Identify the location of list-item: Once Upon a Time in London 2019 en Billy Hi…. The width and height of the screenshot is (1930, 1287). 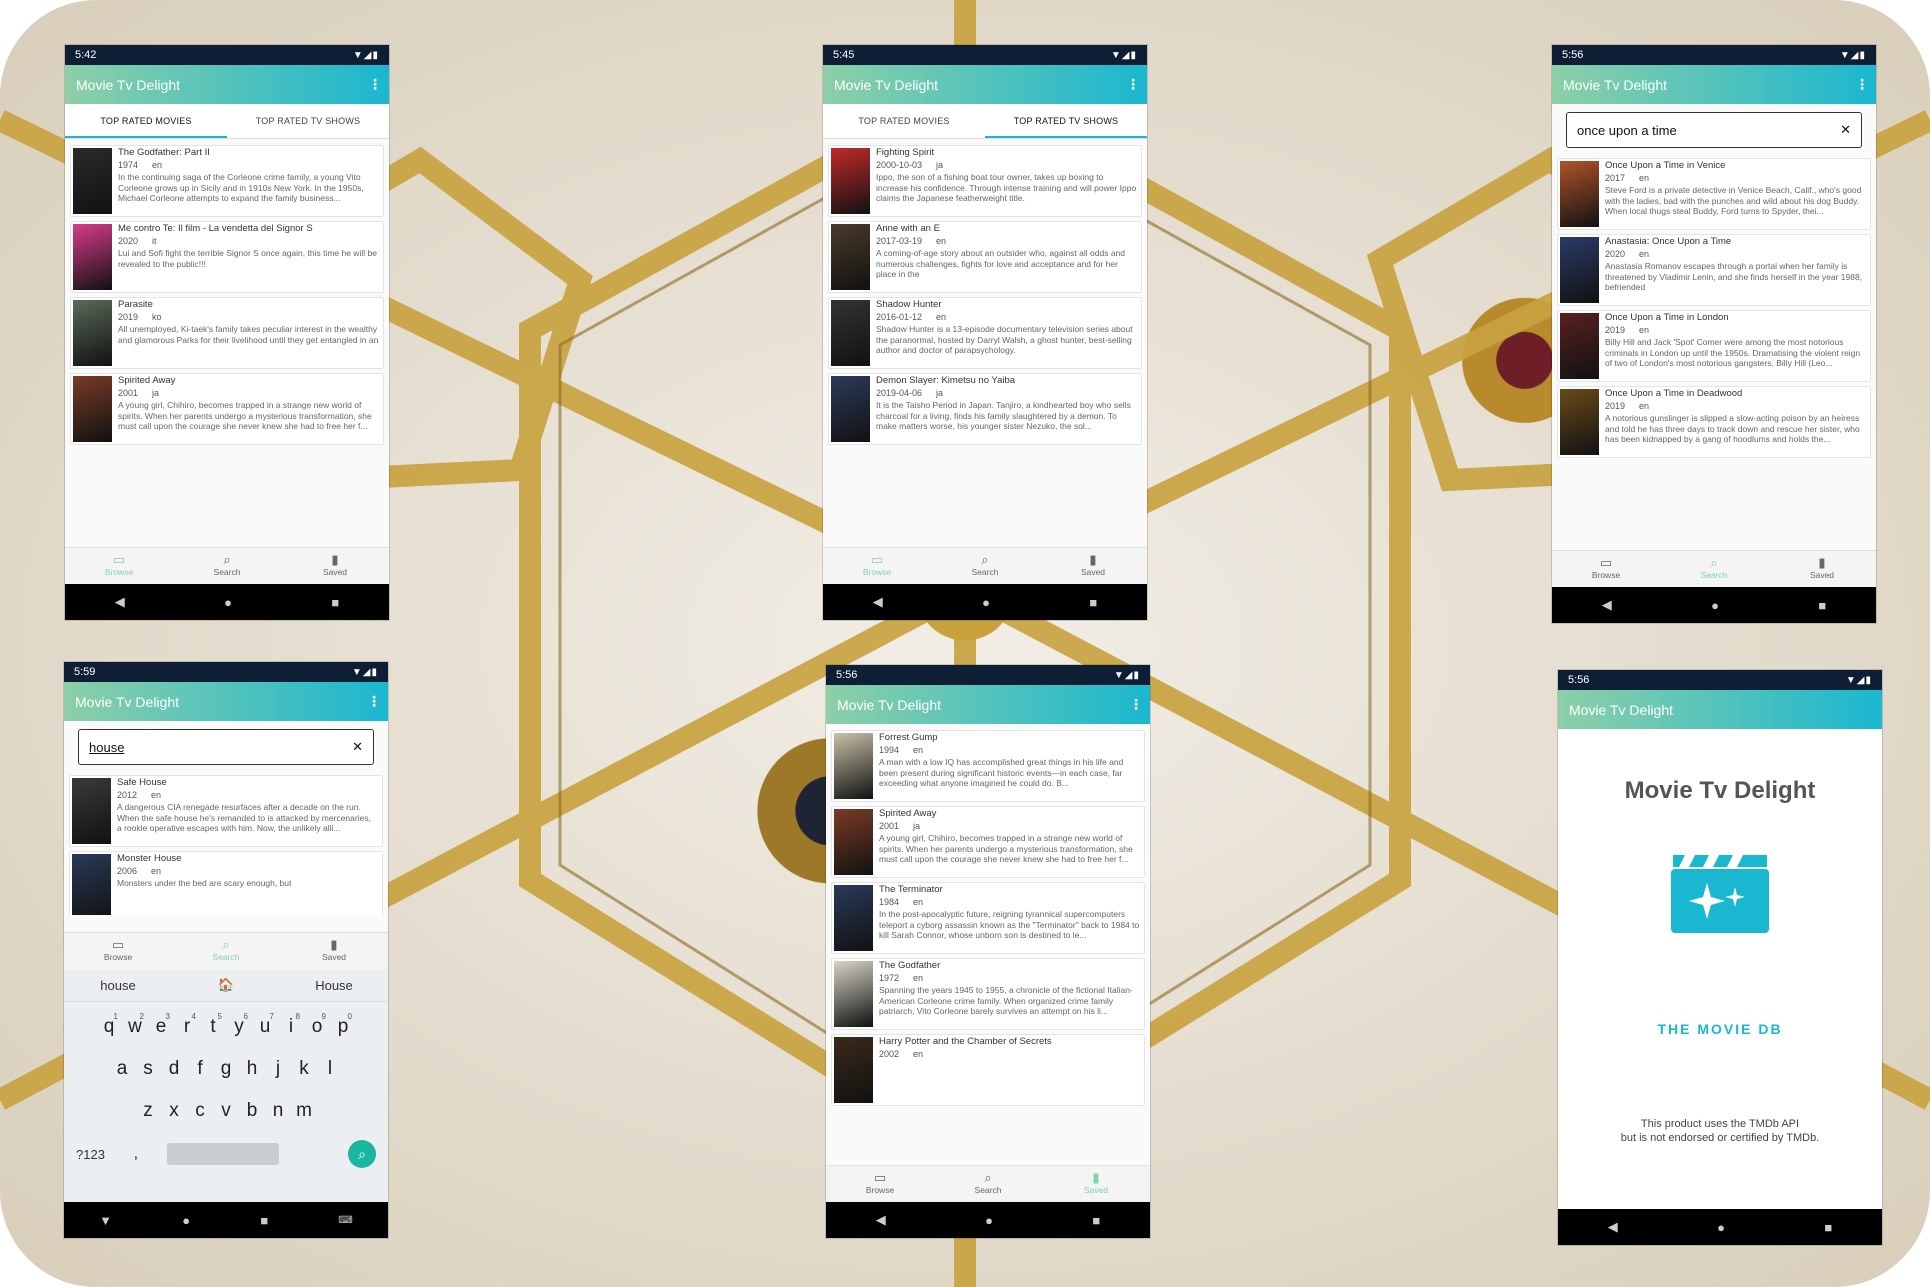
(1714, 346).